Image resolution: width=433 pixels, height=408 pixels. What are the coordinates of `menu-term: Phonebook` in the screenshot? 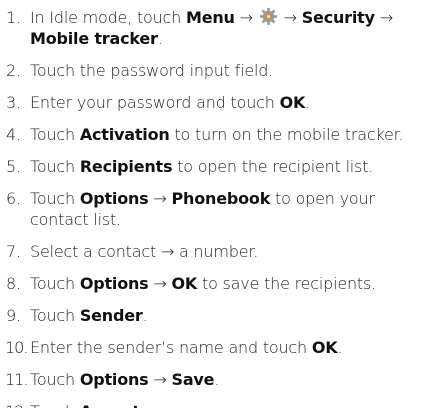 It's located at (221, 198).